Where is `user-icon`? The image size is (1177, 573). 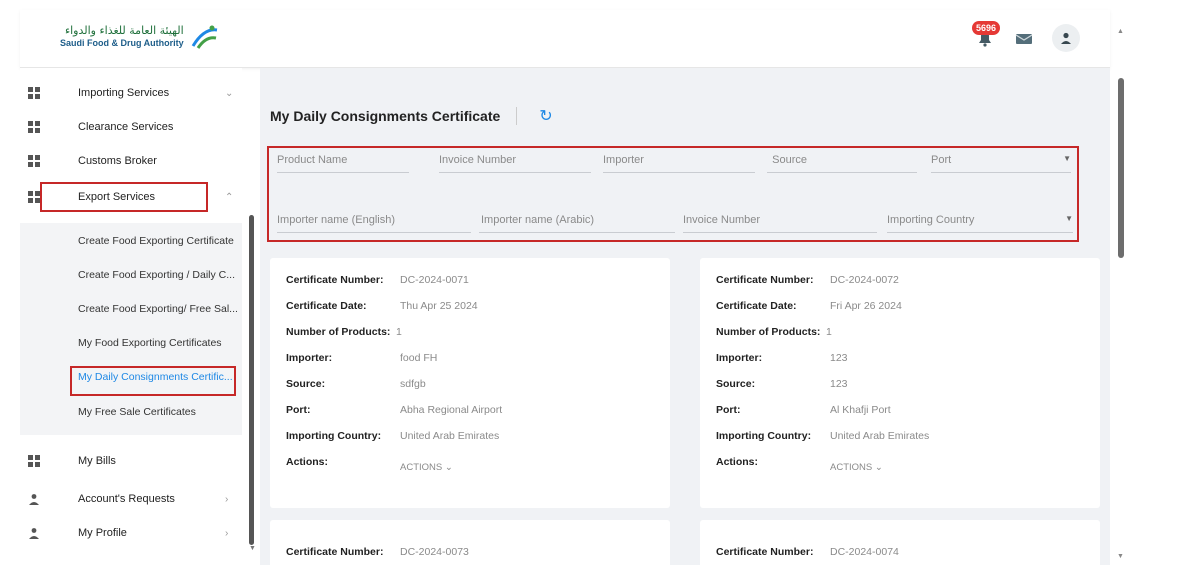 user-icon is located at coordinates (1066, 38).